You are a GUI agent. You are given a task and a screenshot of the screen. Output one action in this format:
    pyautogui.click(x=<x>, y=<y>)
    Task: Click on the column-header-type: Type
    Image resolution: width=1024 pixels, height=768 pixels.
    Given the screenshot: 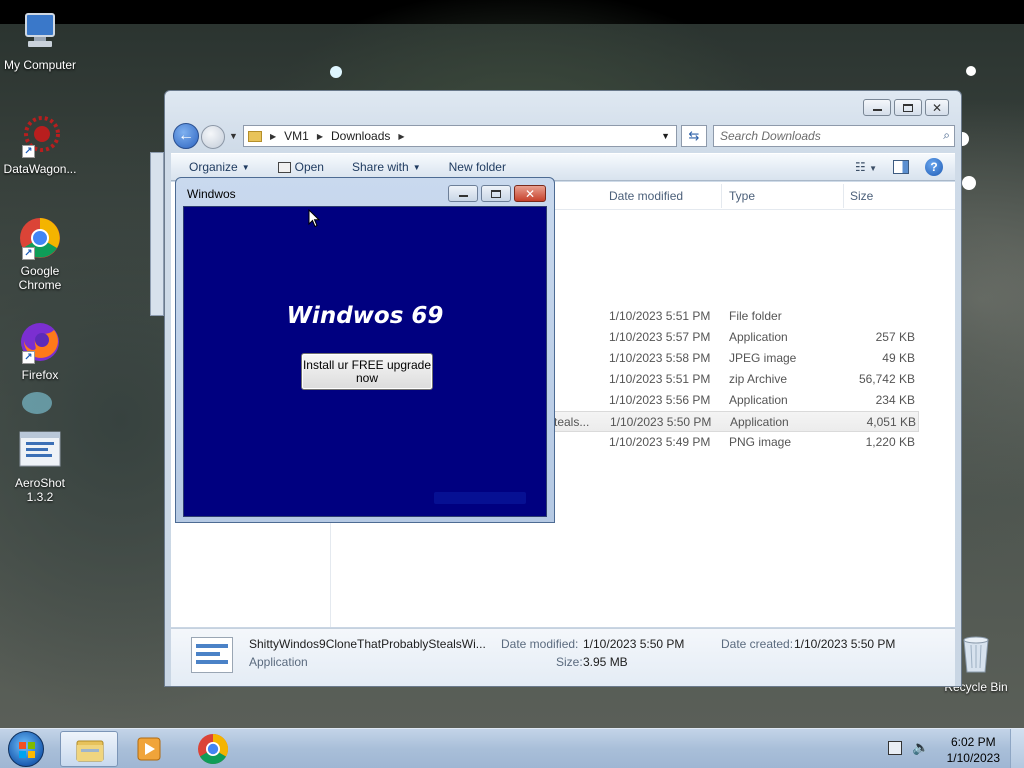 What is the action you would take?
    pyautogui.click(x=742, y=196)
    